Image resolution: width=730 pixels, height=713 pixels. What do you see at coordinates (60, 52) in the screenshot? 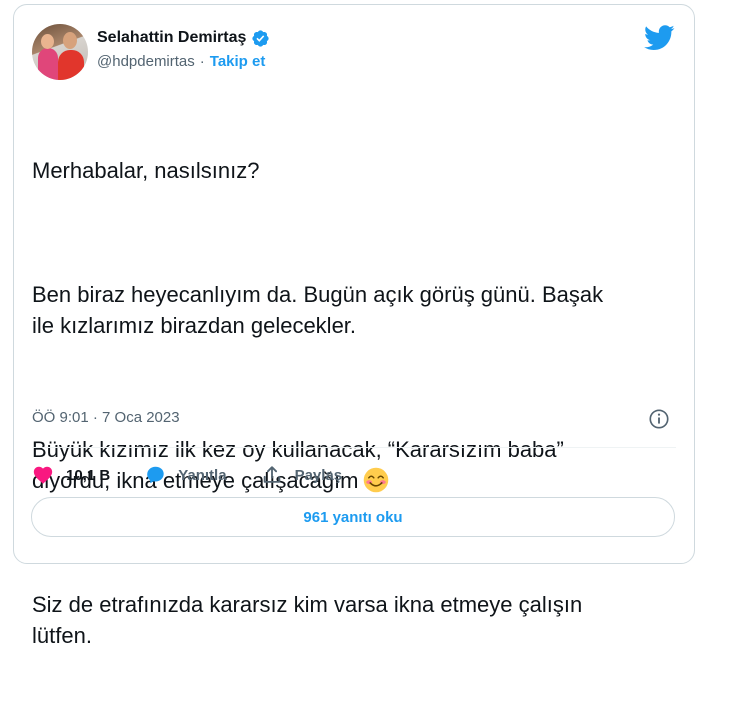
I see `avatar` at bounding box center [60, 52].